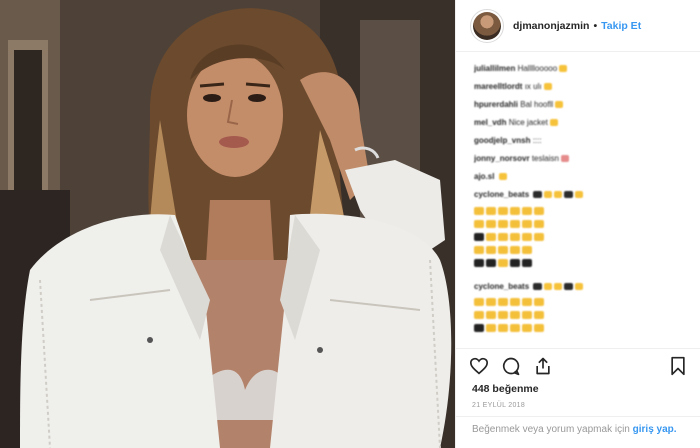 The height and width of the screenshot is (448, 700). Describe the element at coordinates (484, 176) in the screenshot. I see `comment-user: ajo.sl` at that location.